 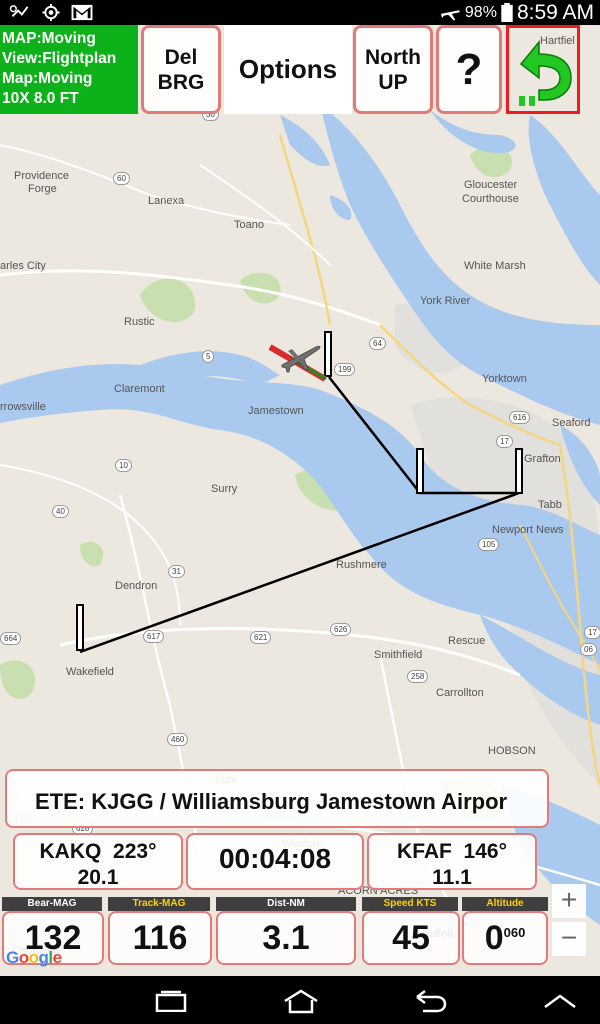 What do you see at coordinates (52, 903) in the screenshot?
I see `bearing-header-label: Bear-MAG` at bounding box center [52, 903].